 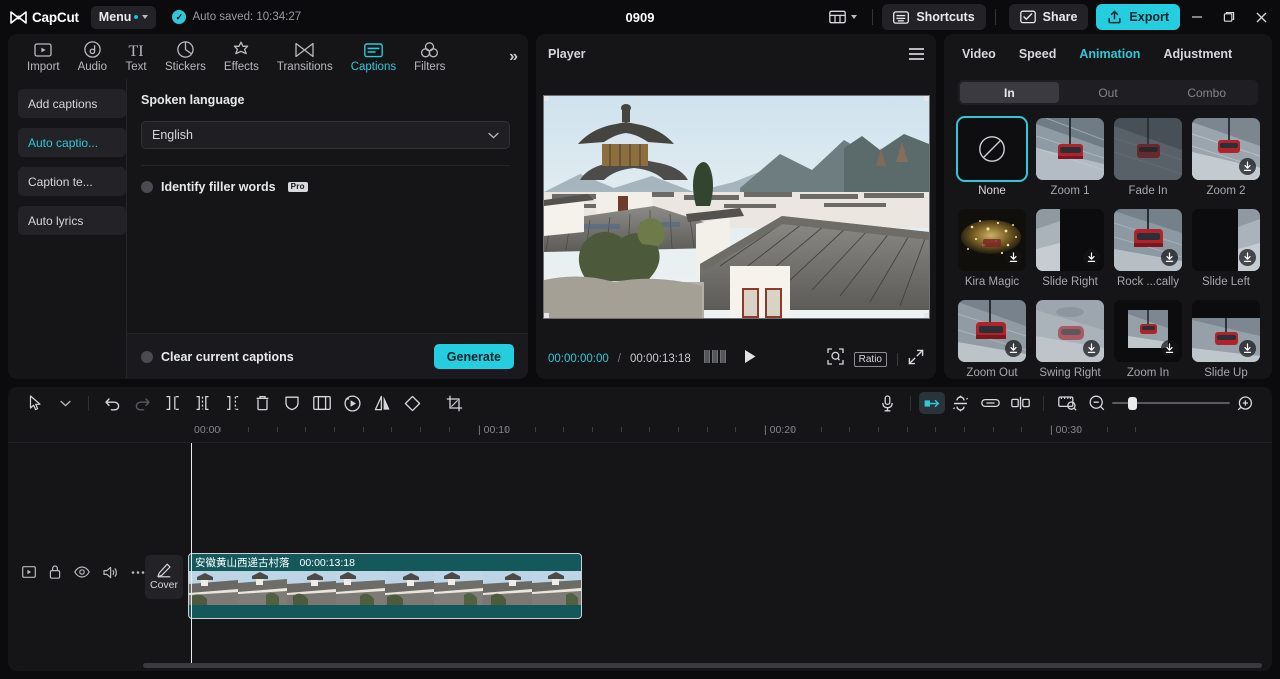 What do you see at coordinates (82, 572) in the screenshot?
I see `eye-icon` at bounding box center [82, 572].